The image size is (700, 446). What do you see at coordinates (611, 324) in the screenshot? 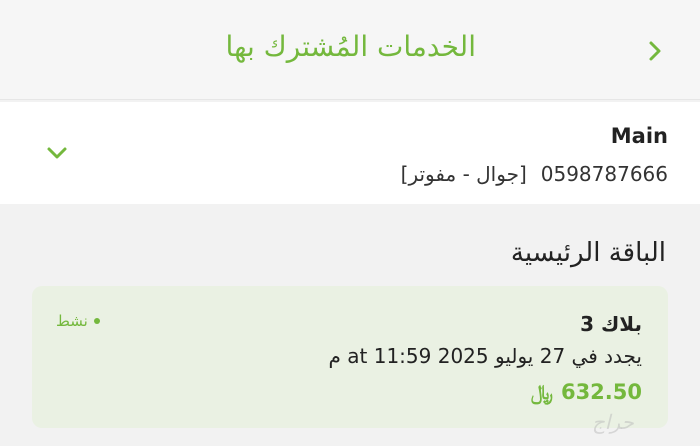
I see `plan-name: بلاك 3` at bounding box center [611, 324].